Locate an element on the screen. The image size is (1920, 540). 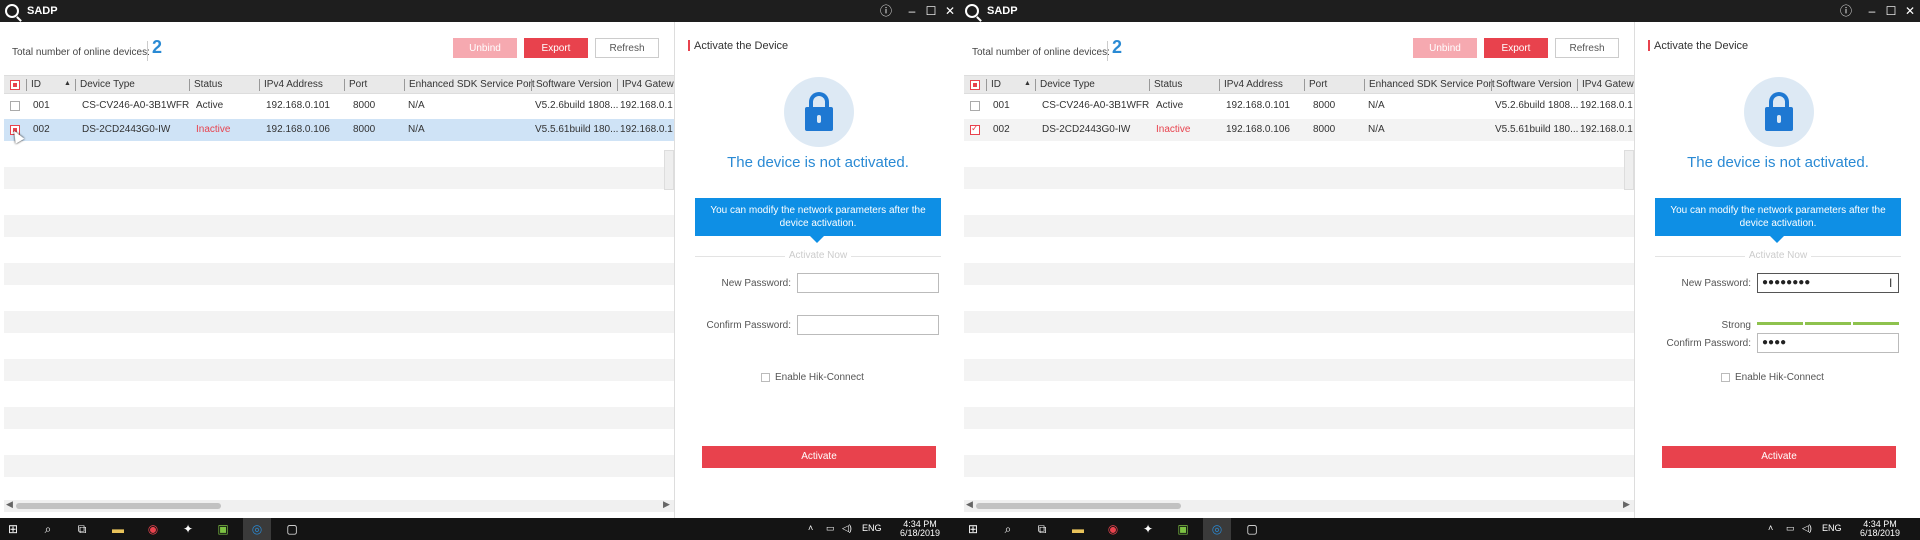
new-password-input is located at coordinates (868, 283).